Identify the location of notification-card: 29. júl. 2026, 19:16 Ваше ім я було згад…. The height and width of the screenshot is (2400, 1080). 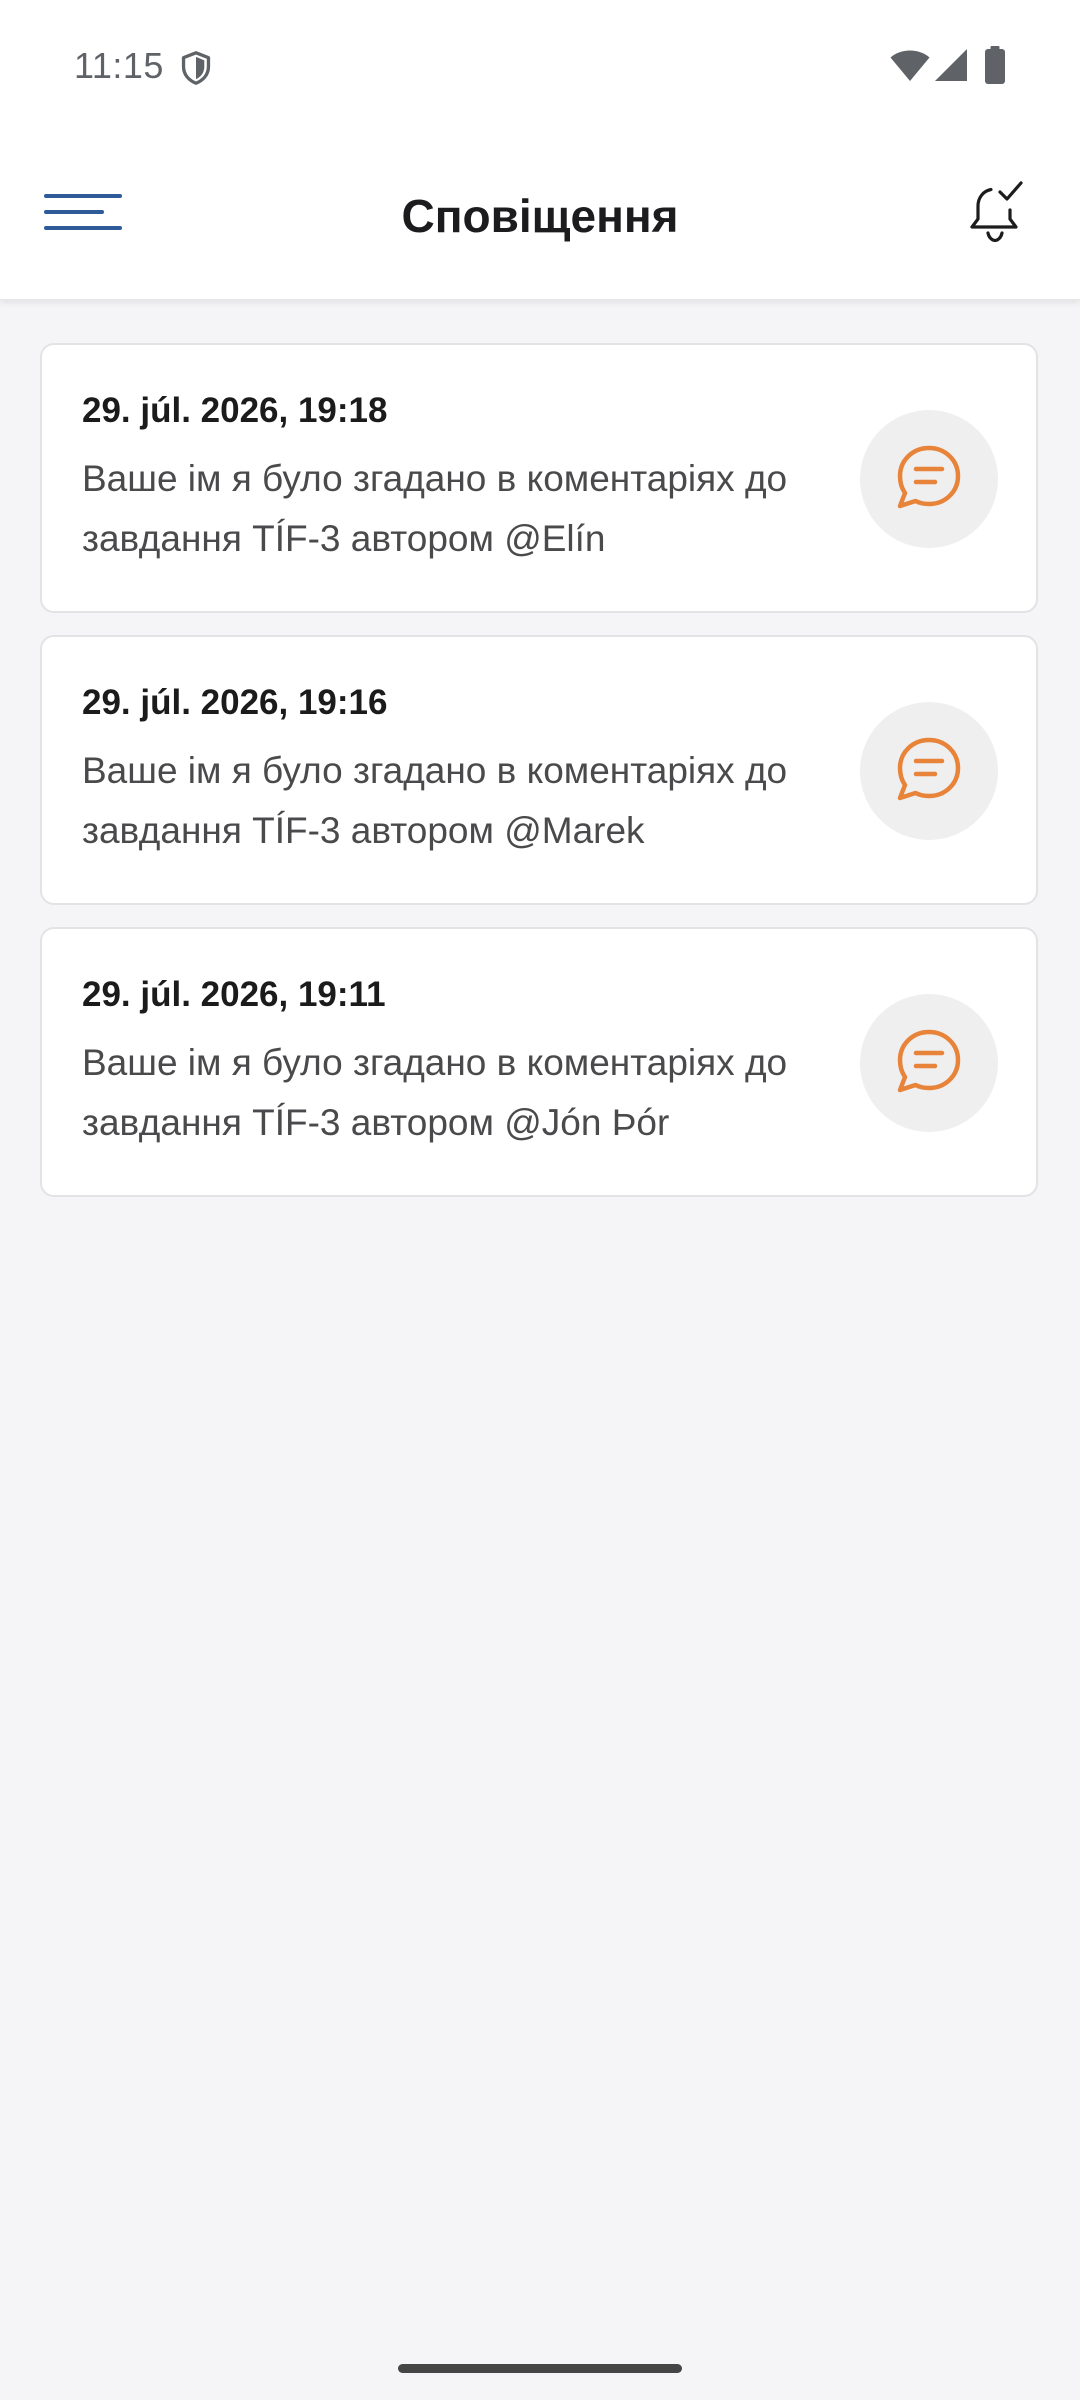
(539, 770).